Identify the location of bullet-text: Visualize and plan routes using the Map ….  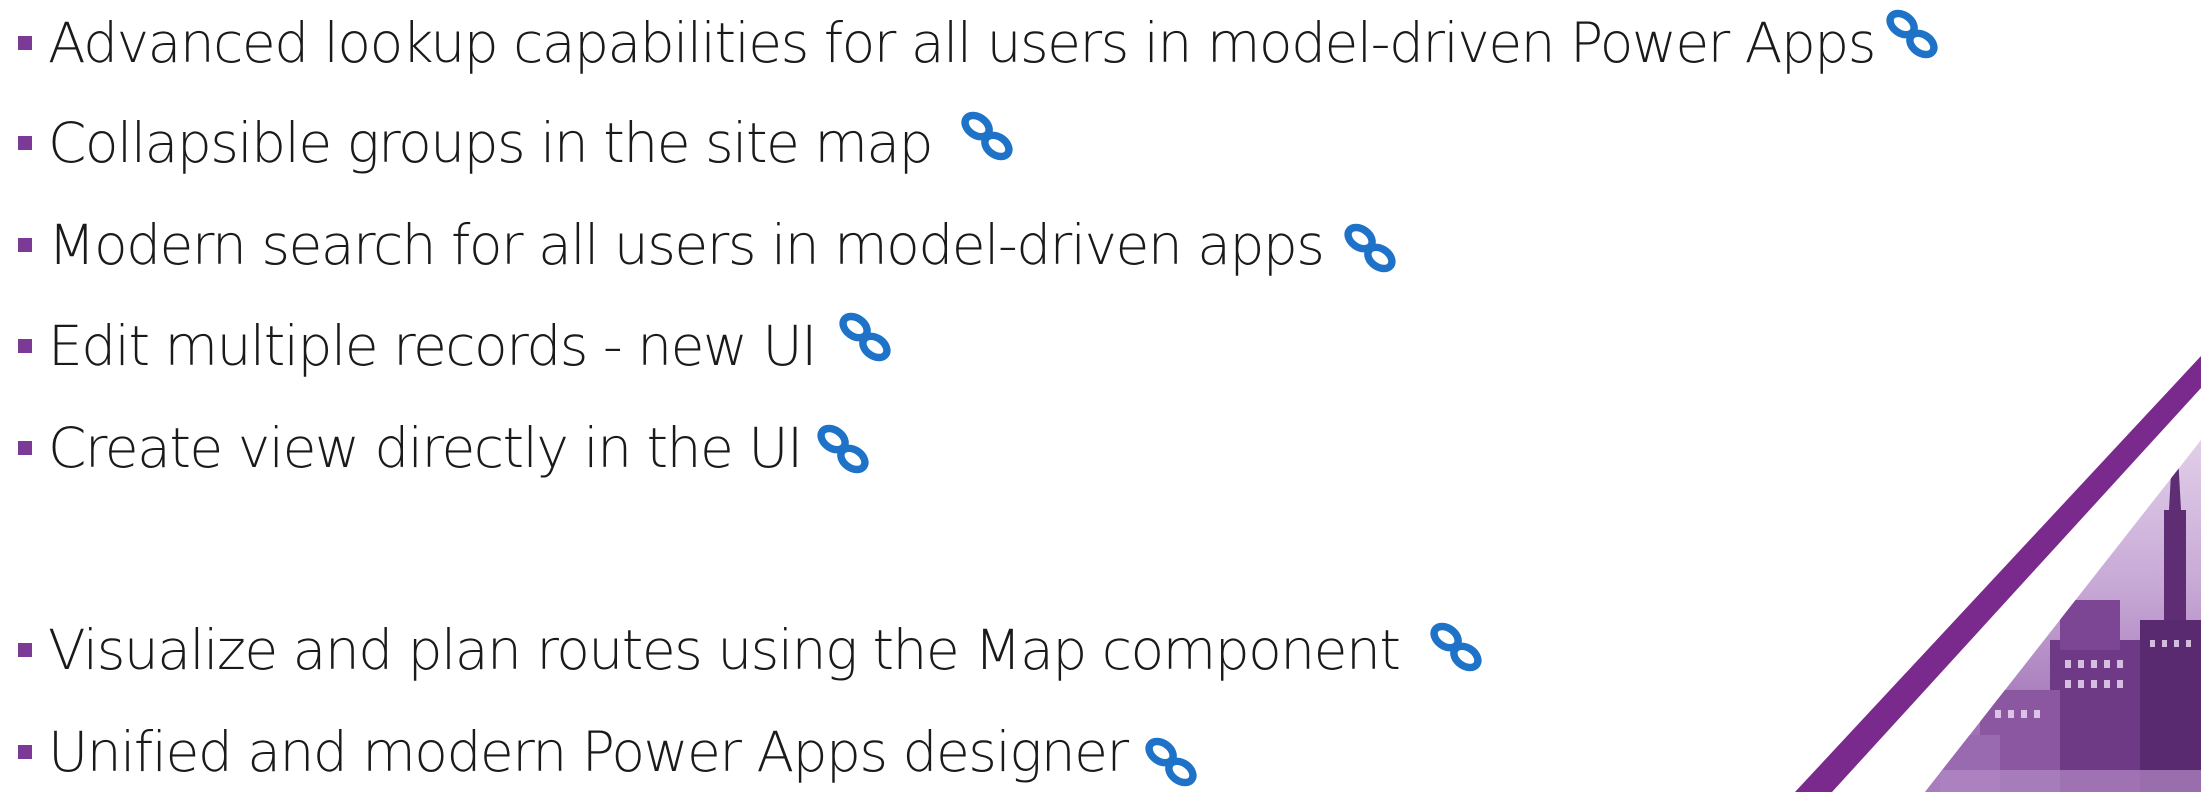
(724, 649).